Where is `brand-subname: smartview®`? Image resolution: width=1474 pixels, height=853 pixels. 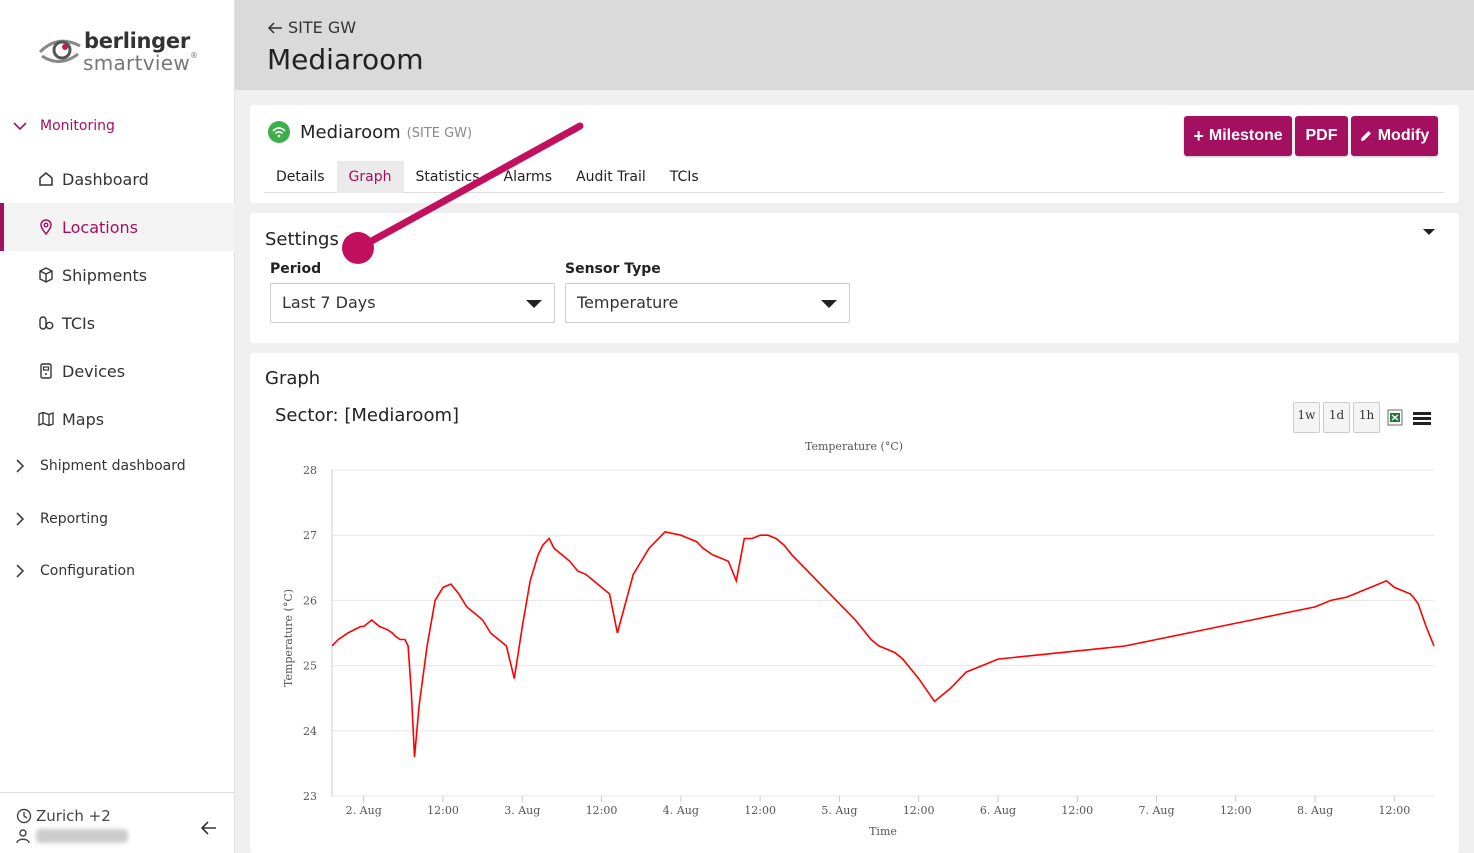 brand-subname: smartview® is located at coordinates (141, 63).